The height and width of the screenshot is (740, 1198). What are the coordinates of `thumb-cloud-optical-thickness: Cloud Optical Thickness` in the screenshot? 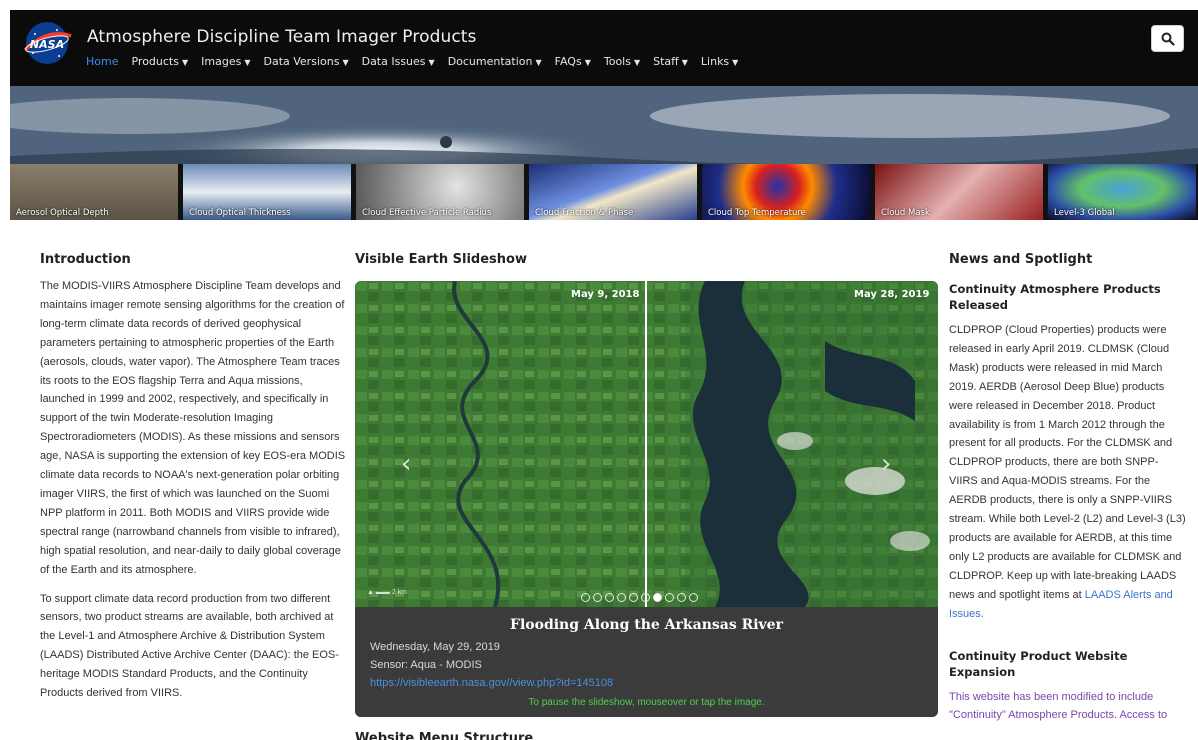 It's located at (267, 192).